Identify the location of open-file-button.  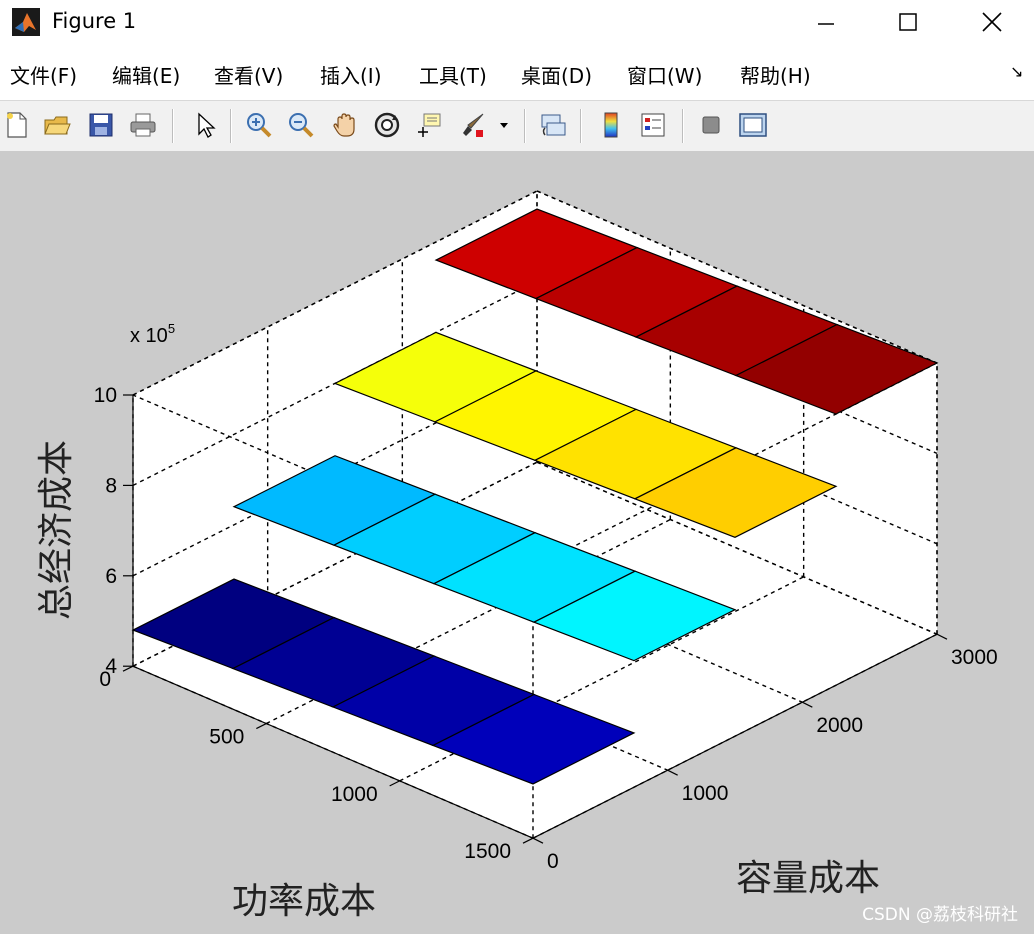
(57, 125).